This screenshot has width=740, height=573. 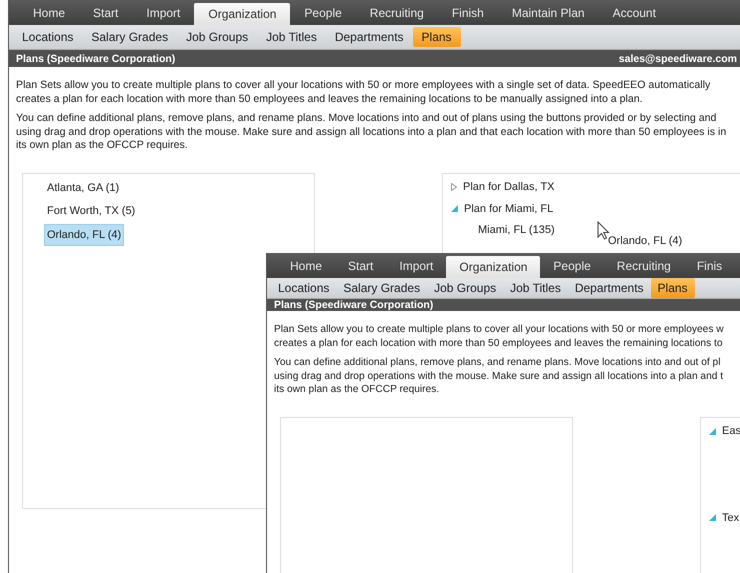 What do you see at coordinates (548, 12) in the screenshot?
I see `menu-tab: Maintain Plan` at bounding box center [548, 12].